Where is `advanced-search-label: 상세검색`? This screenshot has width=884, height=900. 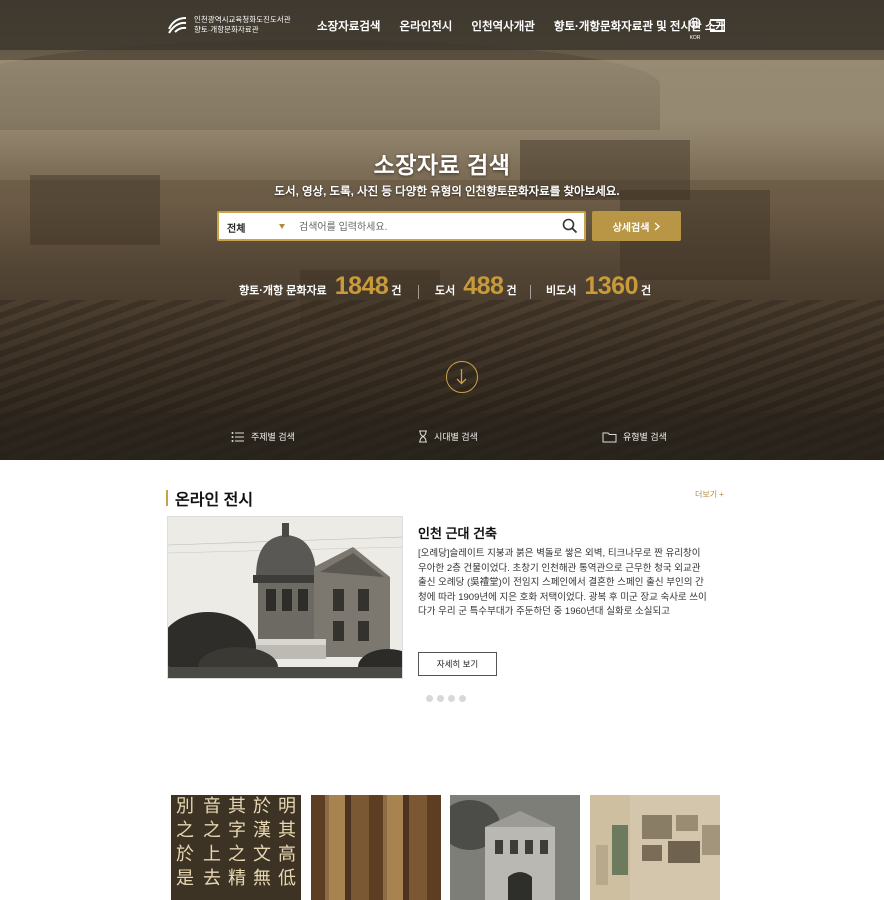 advanced-search-label: 상세검색 is located at coordinates (631, 228).